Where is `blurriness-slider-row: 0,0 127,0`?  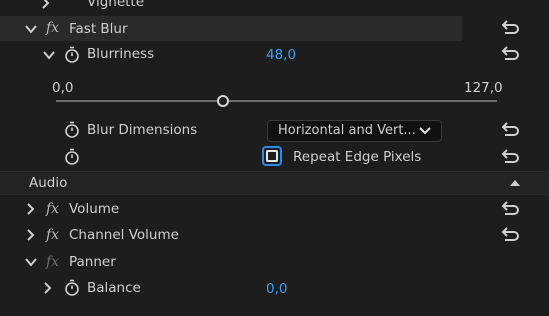
blurriness-slider-row: 0,0 127,0 is located at coordinates (274, 95).